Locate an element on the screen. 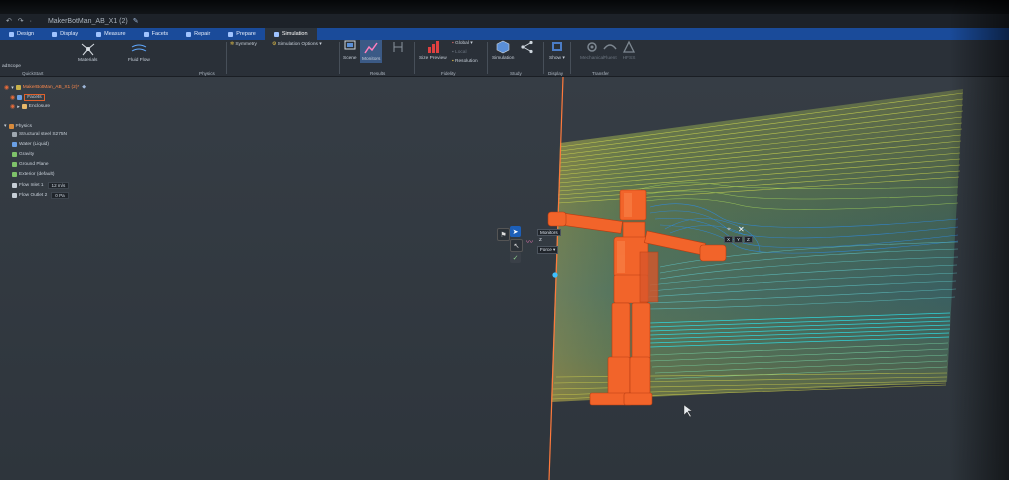  move-icon: ⌖ is located at coordinates (729, 230).